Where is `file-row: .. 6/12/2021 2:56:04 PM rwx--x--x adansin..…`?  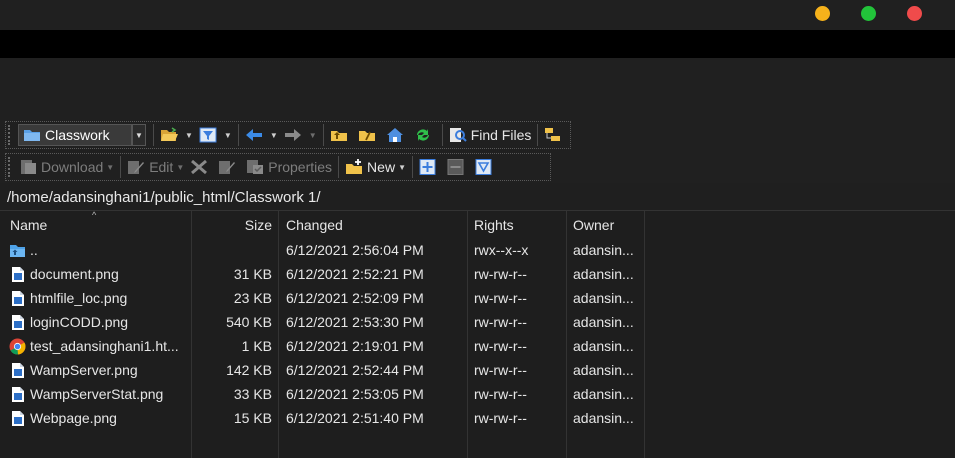 file-row: .. 6/12/2021 2:56:04 PM rwx--x--x adansin..… is located at coordinates (477, 250).